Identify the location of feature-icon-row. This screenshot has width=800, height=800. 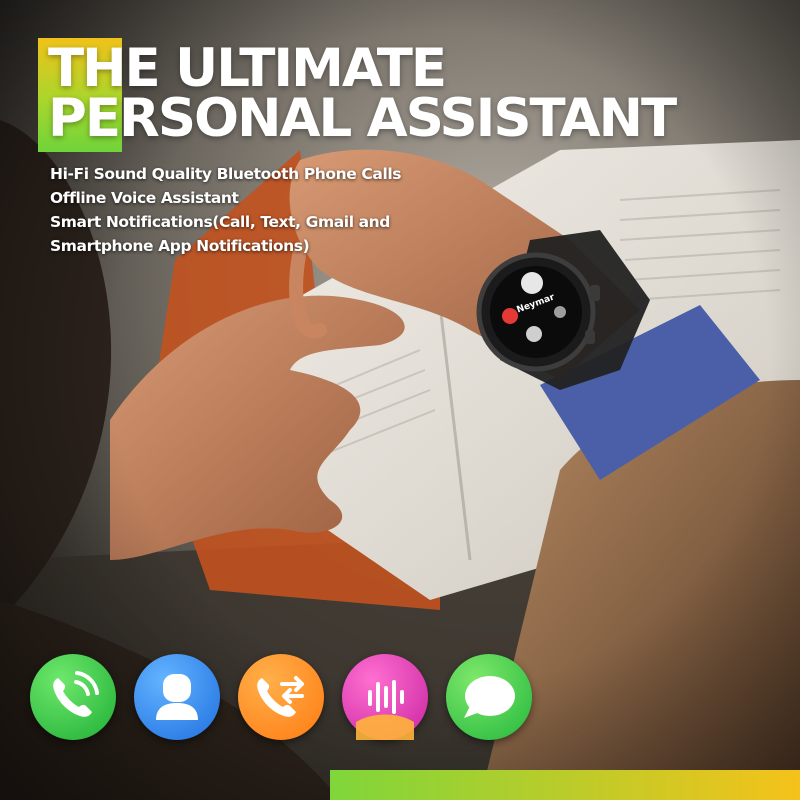
(285, 699).